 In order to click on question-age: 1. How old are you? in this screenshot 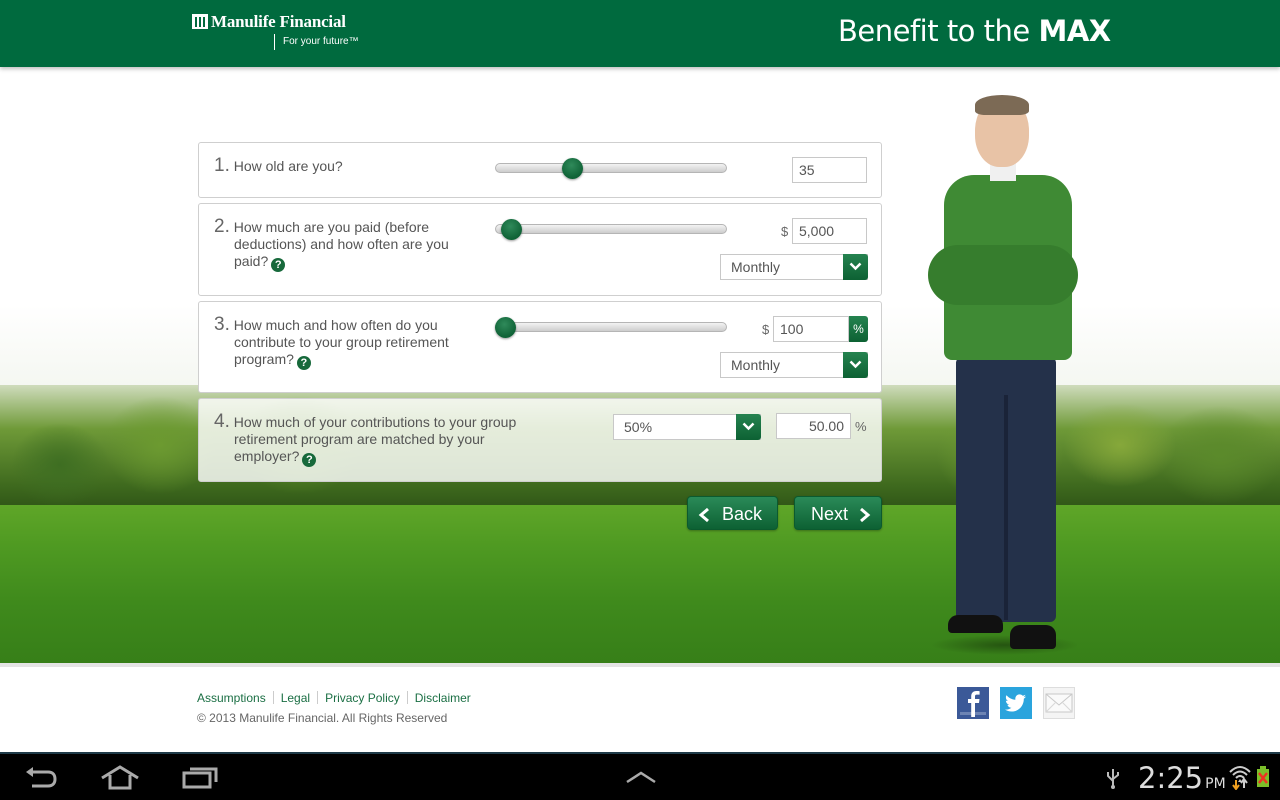, I will do `click(540, 170)`.